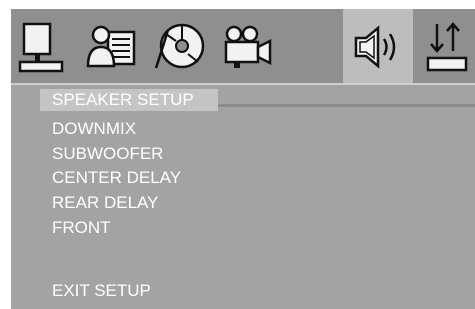 This screenshot has height=309, width=475. I want to click on sort-arrows-icon, so click(447, 47).